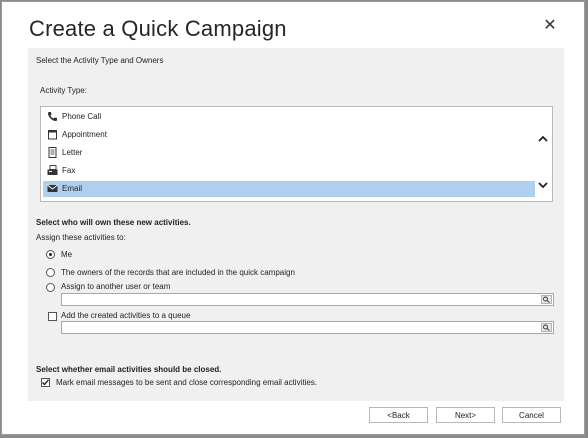 The height and width of the screenshot is (438, 588). What do you see at coordinates (52, 135) in the screenshot?
I see `appointment-icon` at bounding box center [52, 135].